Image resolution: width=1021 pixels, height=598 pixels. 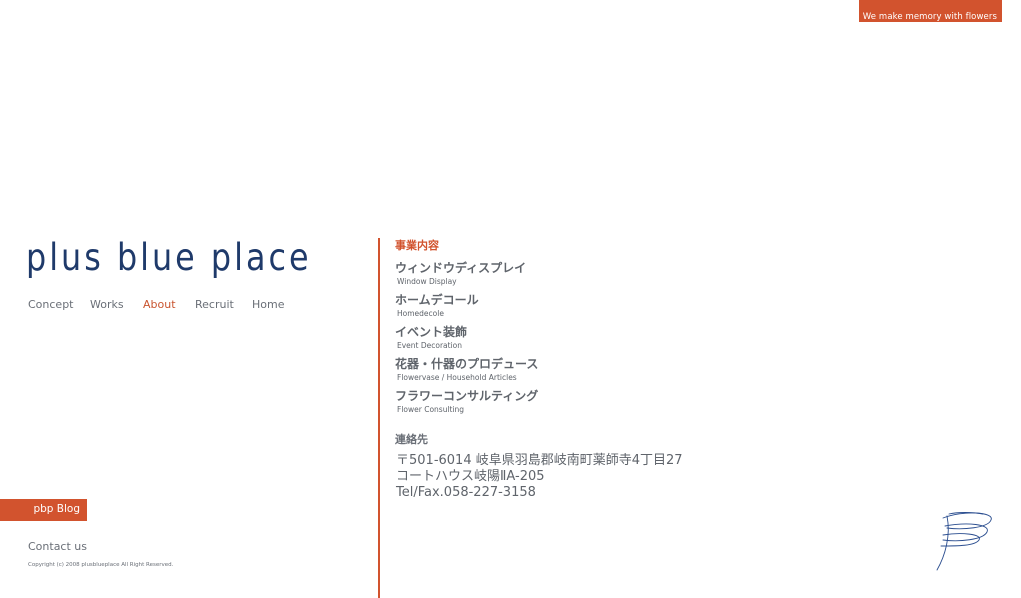 What do you see at coordinates (107, 304) in the screenshot?
I see `nav-works: Works` at bounding box center [107, 304].